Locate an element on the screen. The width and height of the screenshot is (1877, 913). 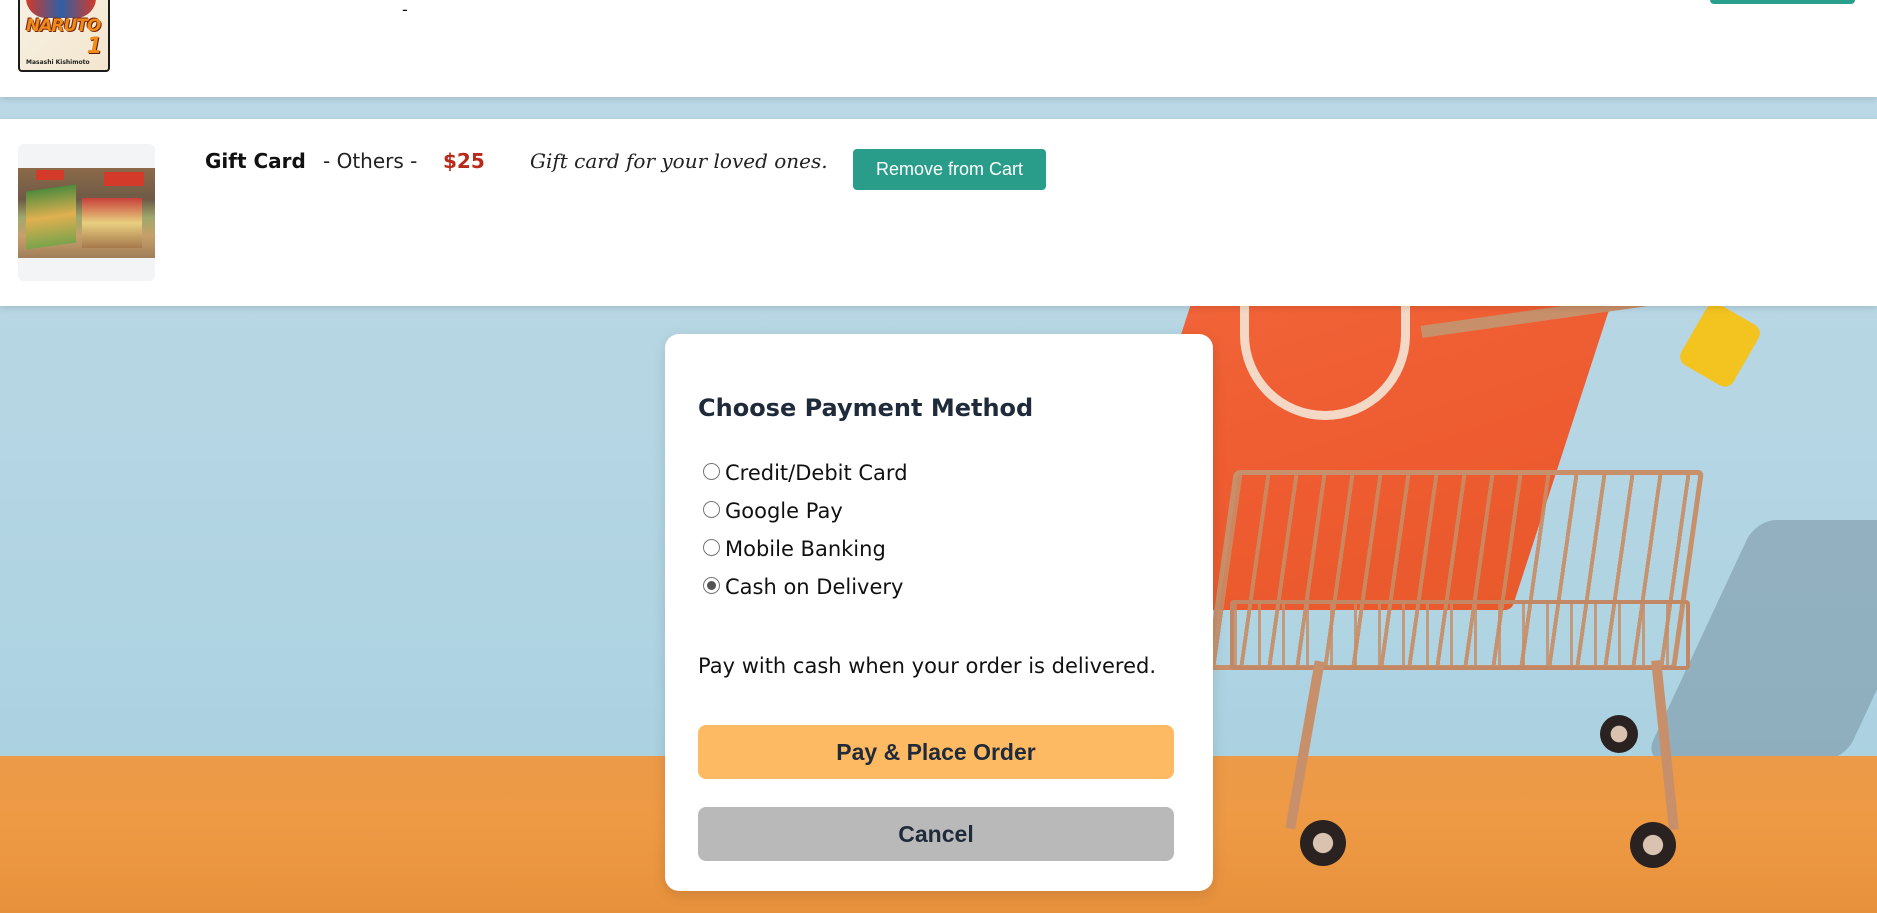
cancel-button: Cancel is located at coordinates (936, 834).